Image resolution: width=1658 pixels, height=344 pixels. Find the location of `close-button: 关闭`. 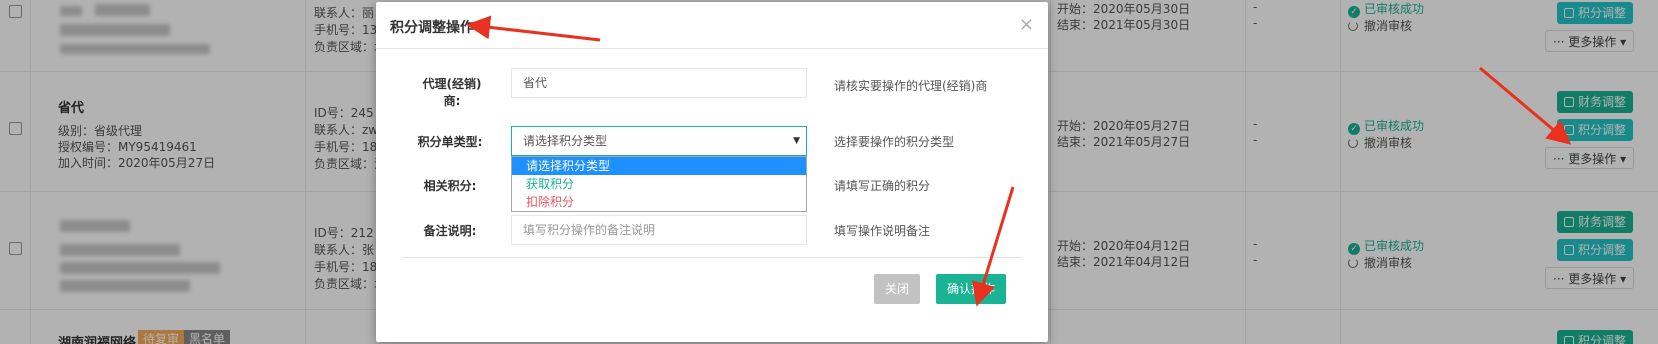

close-button: 关闭 is located at coordinates (897, 289).